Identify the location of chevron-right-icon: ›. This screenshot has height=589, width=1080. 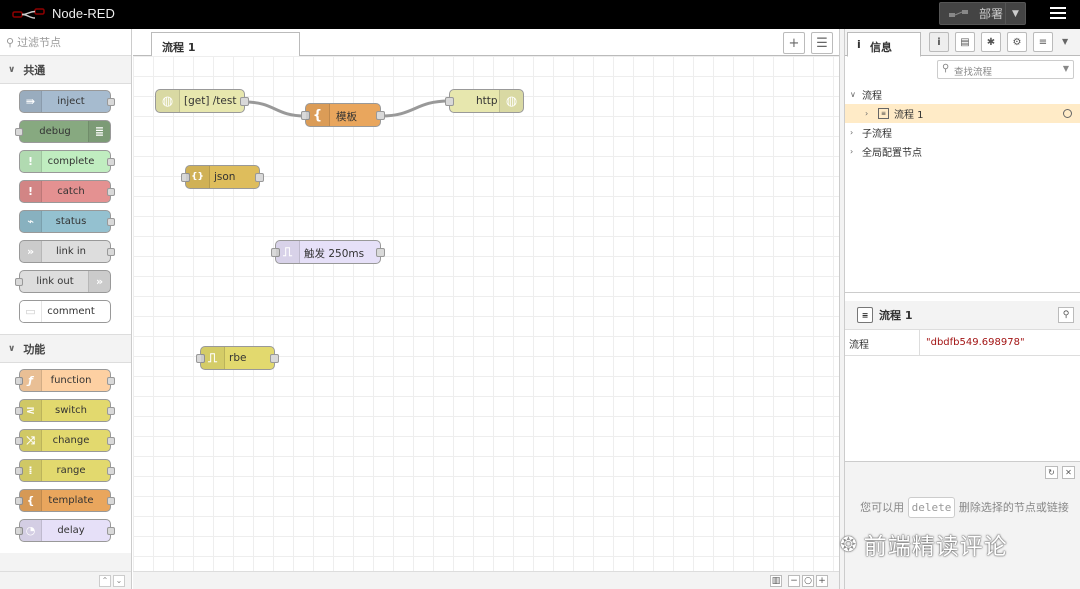
(852, 151).